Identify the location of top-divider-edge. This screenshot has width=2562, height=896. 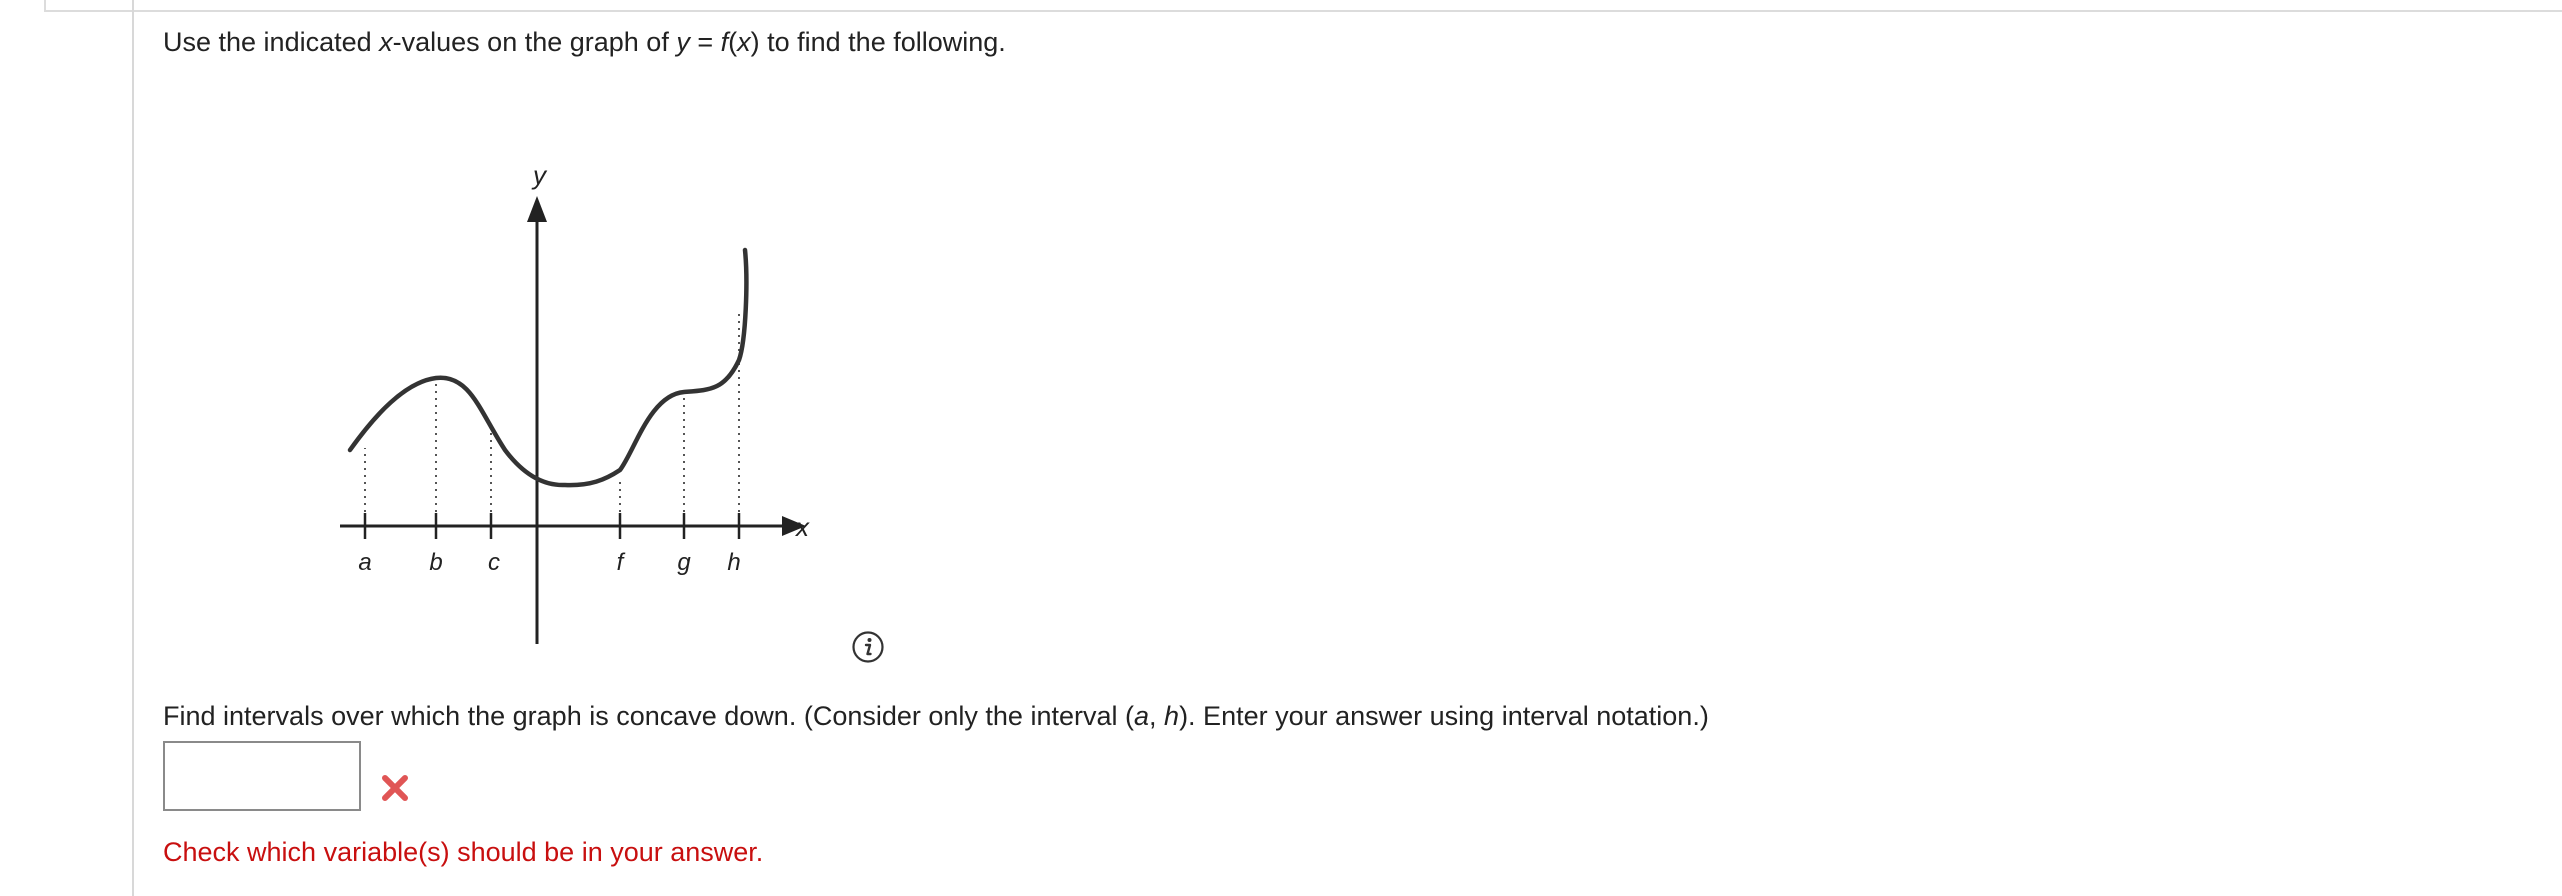
(45, 6).